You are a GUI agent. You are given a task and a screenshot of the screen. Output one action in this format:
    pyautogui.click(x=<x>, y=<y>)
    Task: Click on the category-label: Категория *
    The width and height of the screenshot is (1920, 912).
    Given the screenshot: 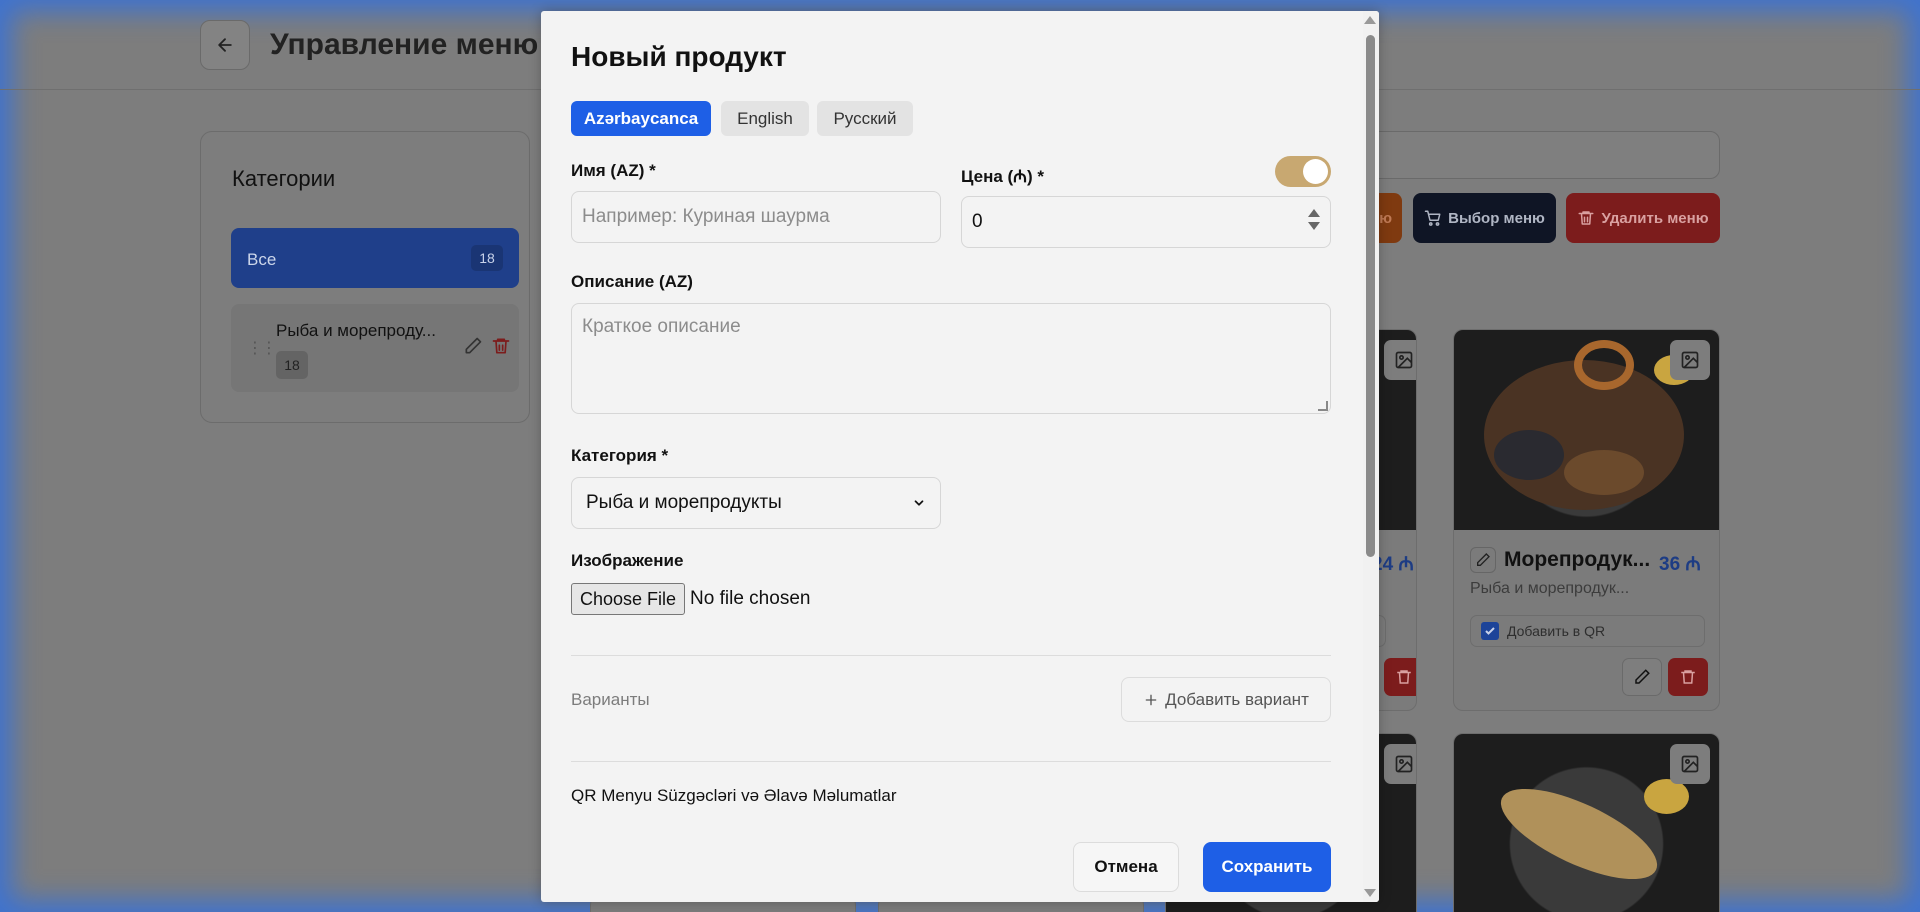 What is the action you would take?
    pyautogui.click(x=620, y=455)
    